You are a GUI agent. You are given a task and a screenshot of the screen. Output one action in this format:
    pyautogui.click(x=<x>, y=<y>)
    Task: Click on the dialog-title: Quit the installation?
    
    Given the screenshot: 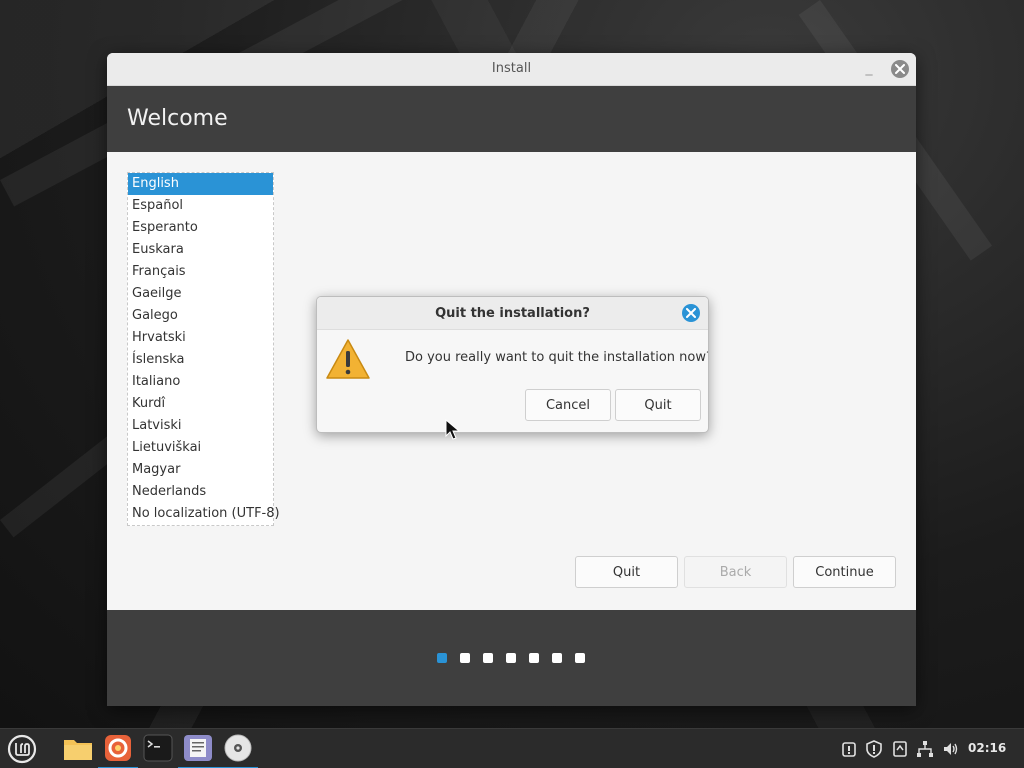 What is the action you would take?
    pyautogui.click(x=512, y=313)
    